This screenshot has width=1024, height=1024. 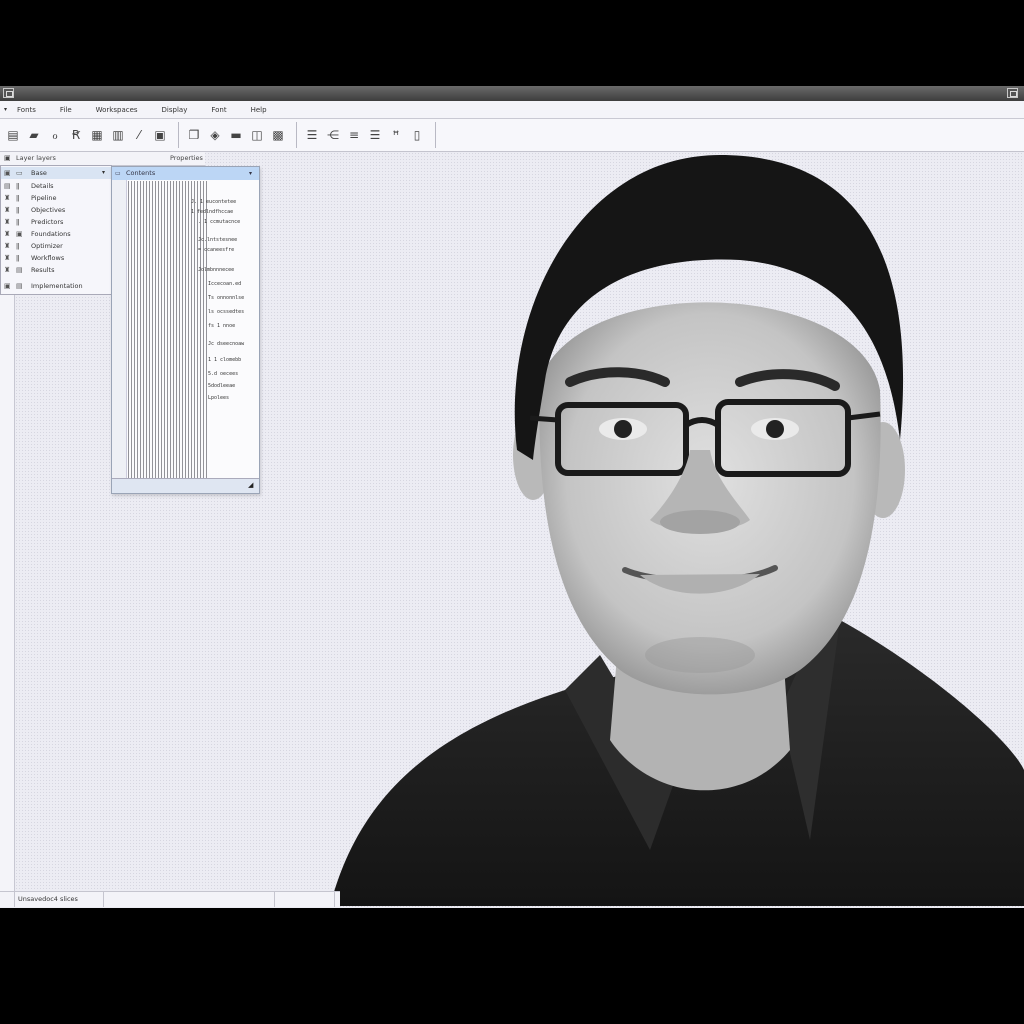 I want to click on code-line: Iccecoan.ed, so click(x=225, y=284).